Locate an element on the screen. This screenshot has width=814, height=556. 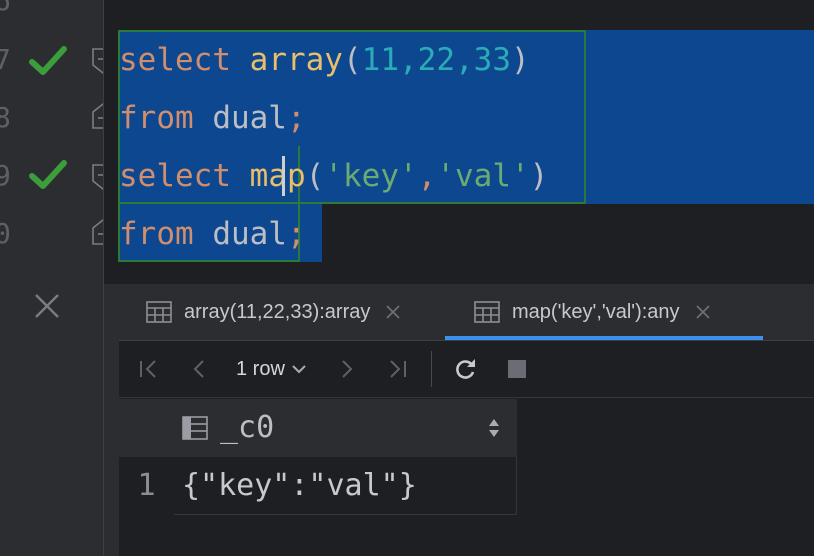
stop-icon is located at coordinates (517, 369).